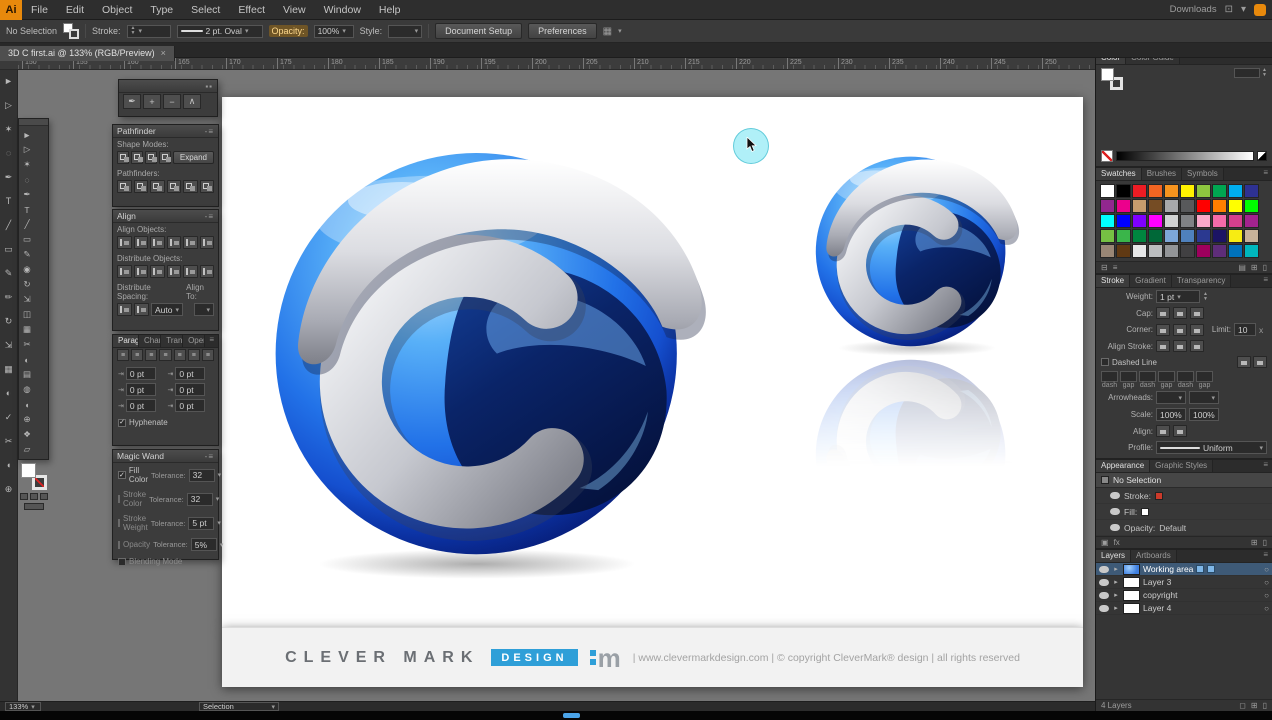 The image size is (1272, 720). Describe the element at coordinates (571, 715) in the screenshot. I see `taskbar-accent-icon` at that location.